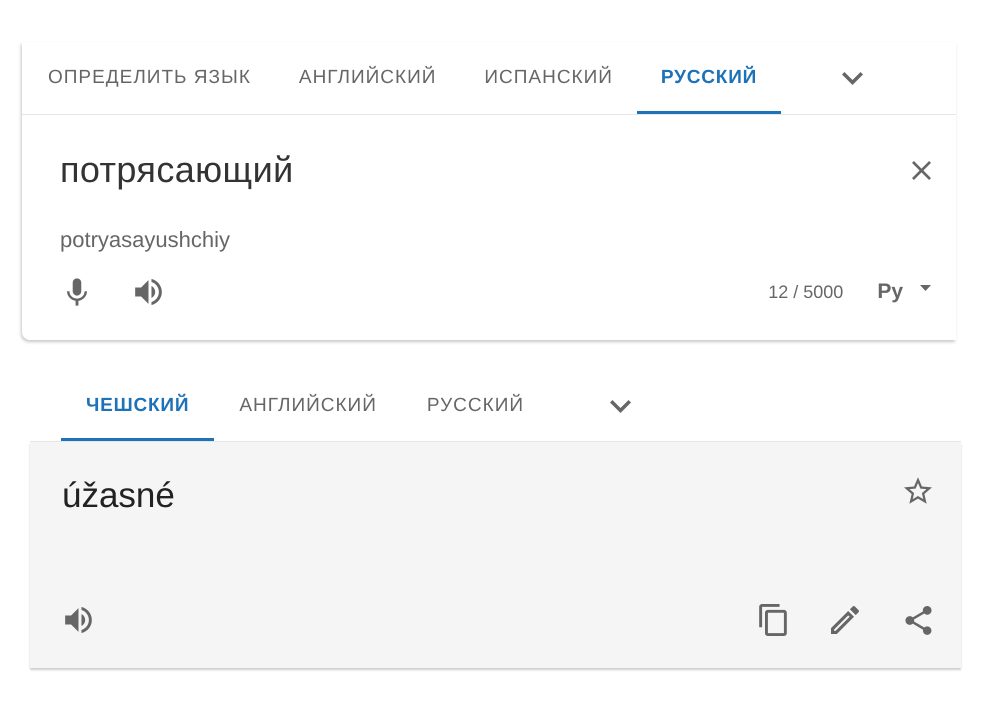  I want to click on microphone-icon, so click(77, 292).